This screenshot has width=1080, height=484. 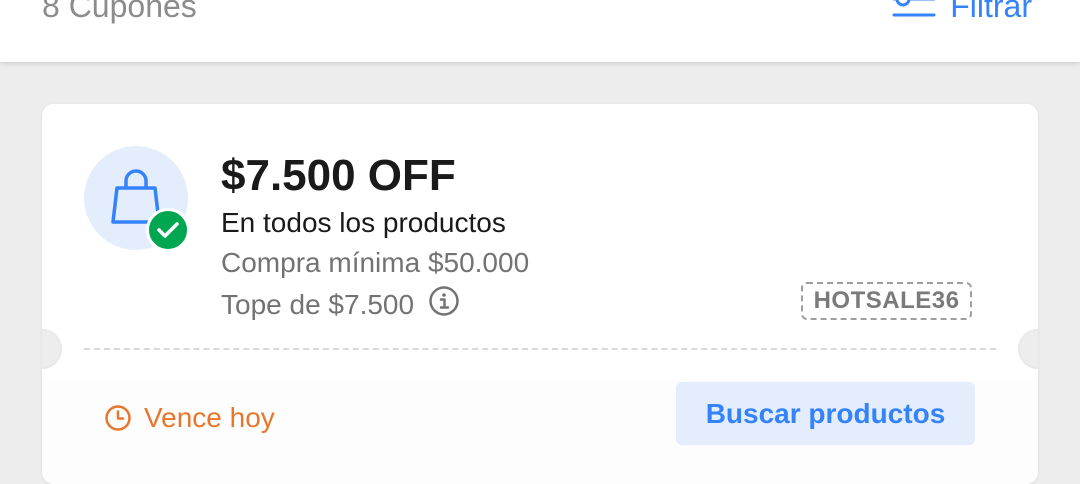 I want to click on coupon-amount: $7.500 OFF, so click(x=338, y=175).